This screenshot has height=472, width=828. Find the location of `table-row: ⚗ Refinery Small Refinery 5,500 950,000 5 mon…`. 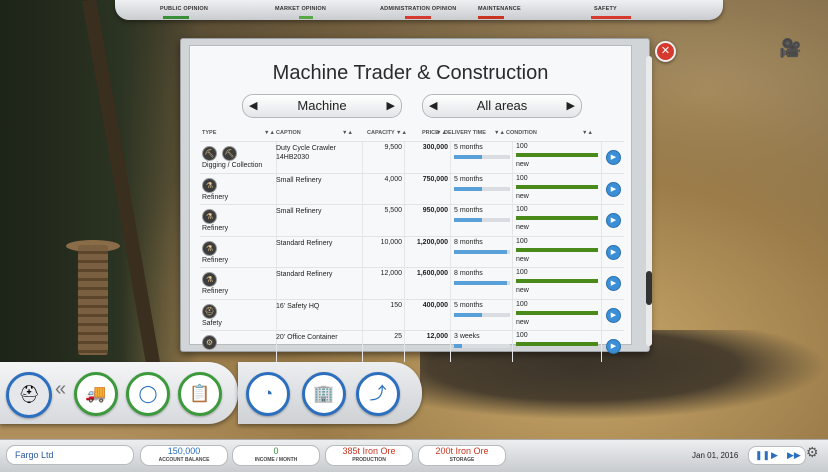

table-row: ⚗ Refinery Small Refinery 5,500 950,000 5 mon… is located at coordinates (412, 220).